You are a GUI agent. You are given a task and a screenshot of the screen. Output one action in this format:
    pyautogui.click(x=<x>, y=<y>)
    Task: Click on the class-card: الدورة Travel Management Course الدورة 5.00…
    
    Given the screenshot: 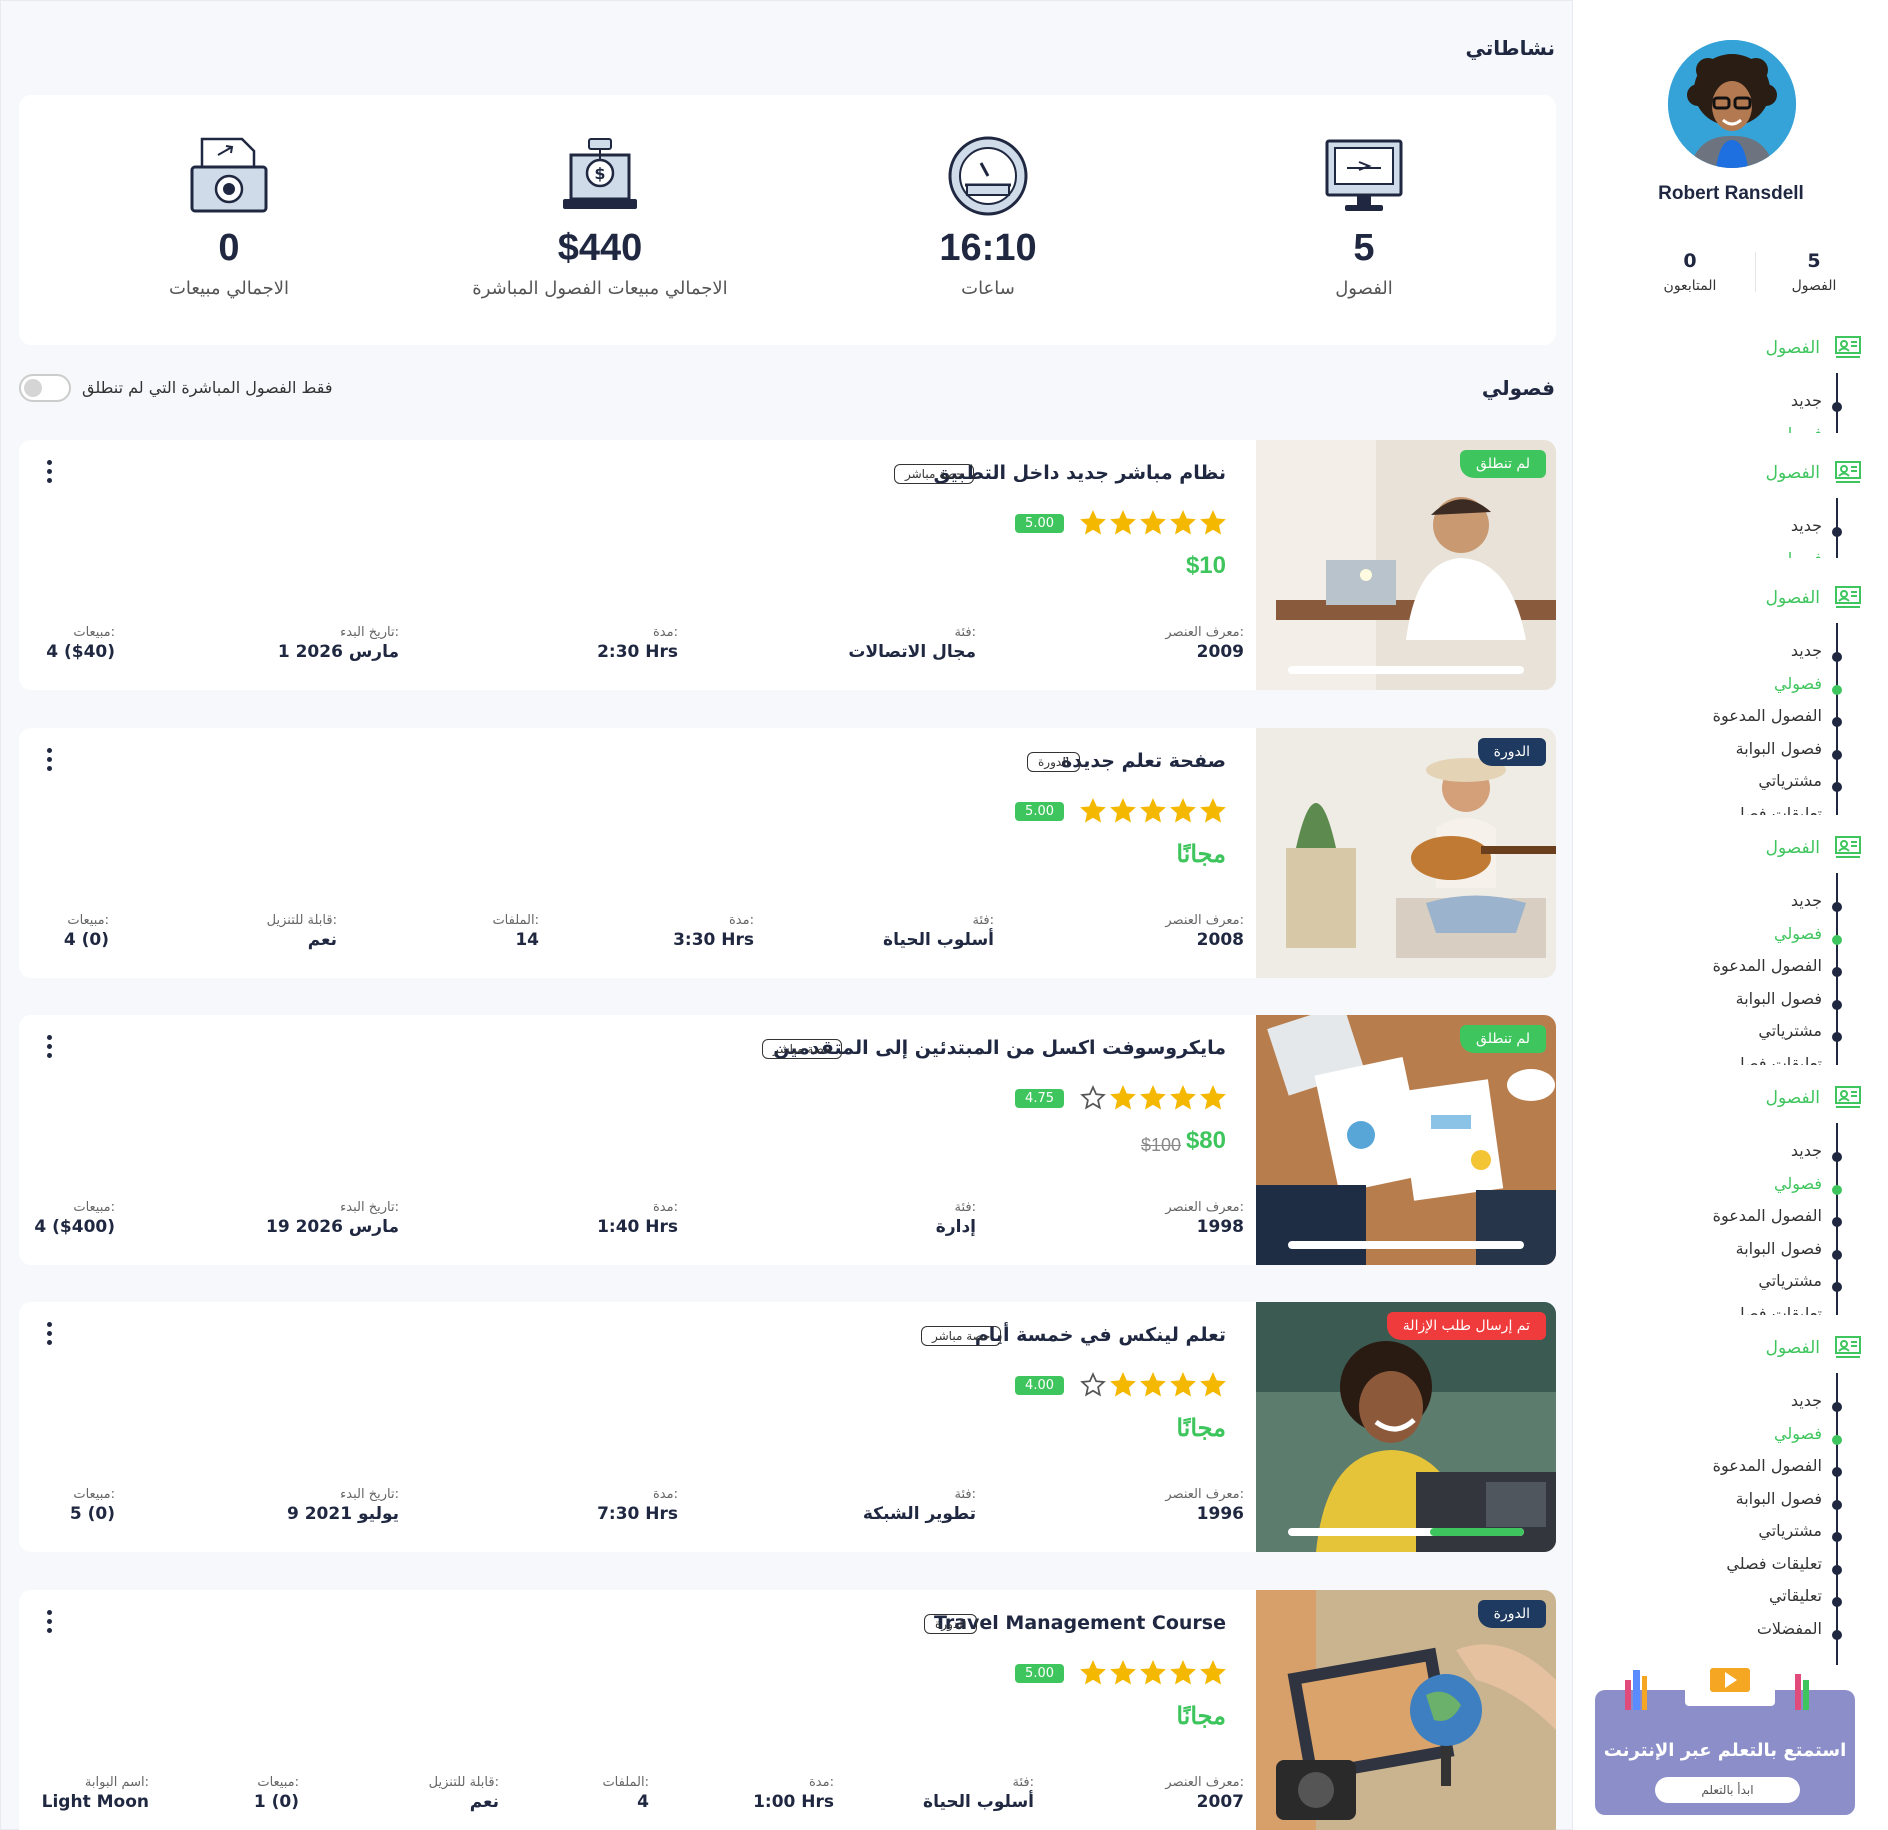 What is the action you would take?
    pyautogui.click(x=787, y=1710)
    